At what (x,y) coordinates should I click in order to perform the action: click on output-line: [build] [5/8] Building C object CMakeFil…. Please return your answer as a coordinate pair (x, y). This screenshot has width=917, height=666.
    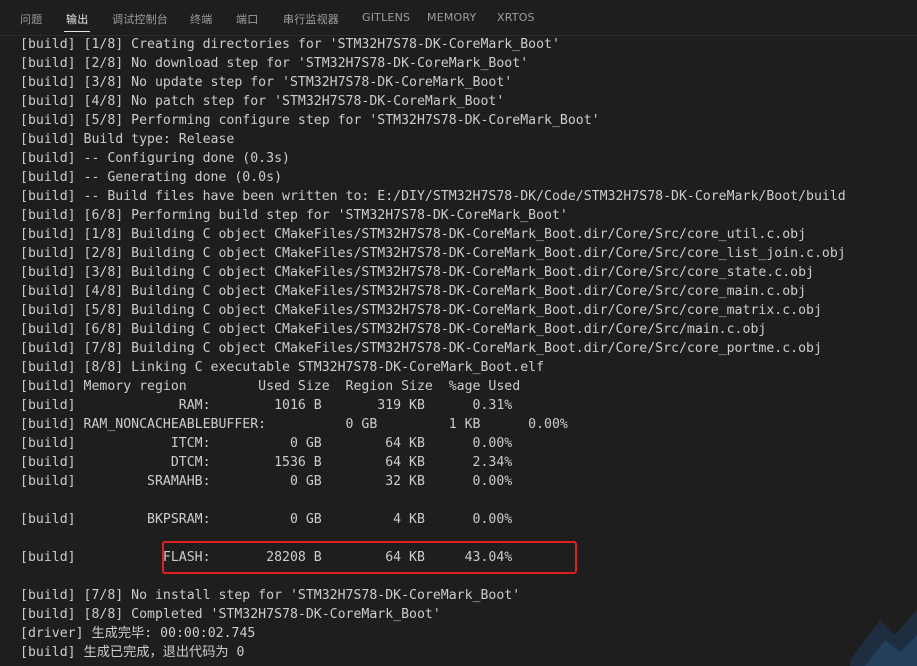
    Looking at the image, I should click on (421, 310).